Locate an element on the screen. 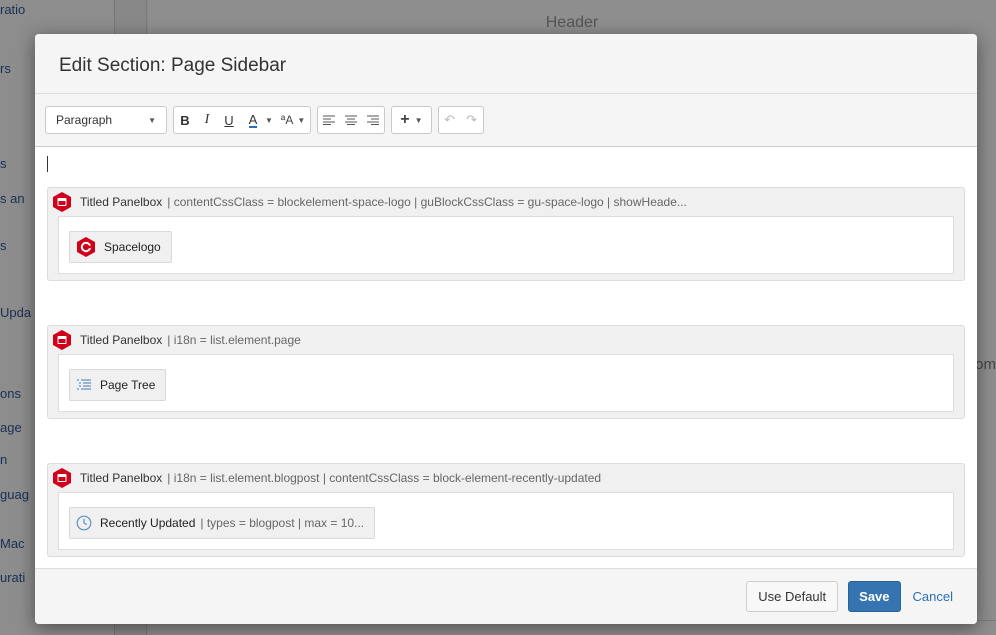 Image resolution: width=996 pixels, height=635 pixels. space-logo-icon is located at coordinates (86, 247).